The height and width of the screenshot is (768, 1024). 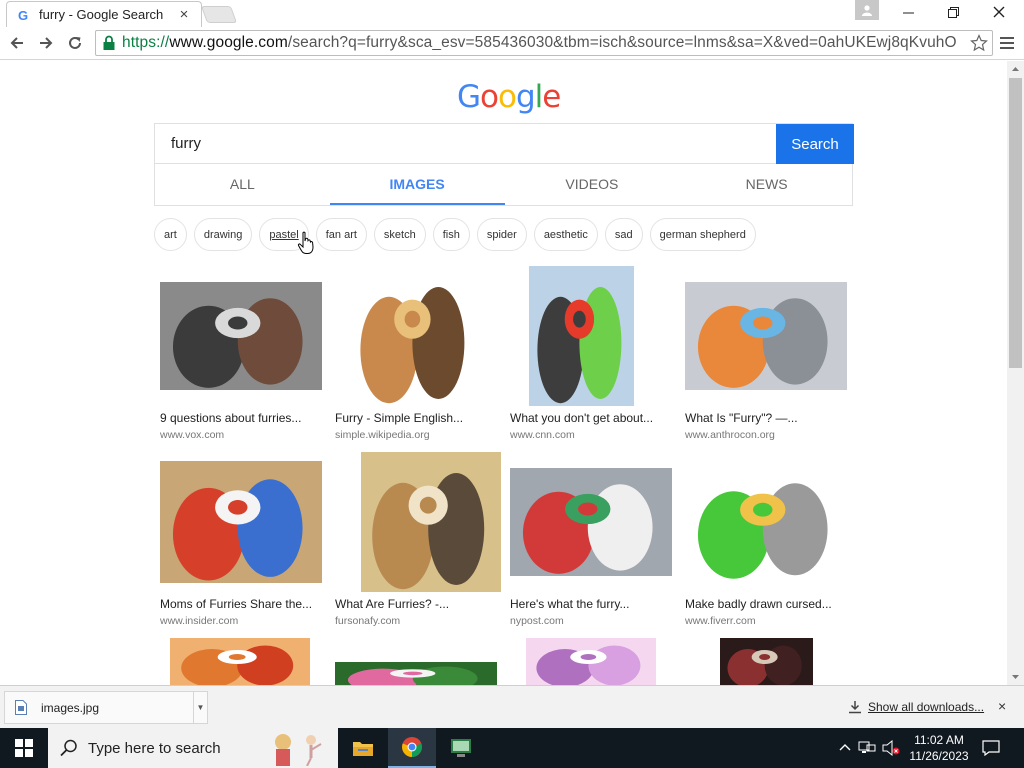 I want to click on search-tabs: ALL IMAGES VIDEOS NEWS, so click(x=504, y=185).